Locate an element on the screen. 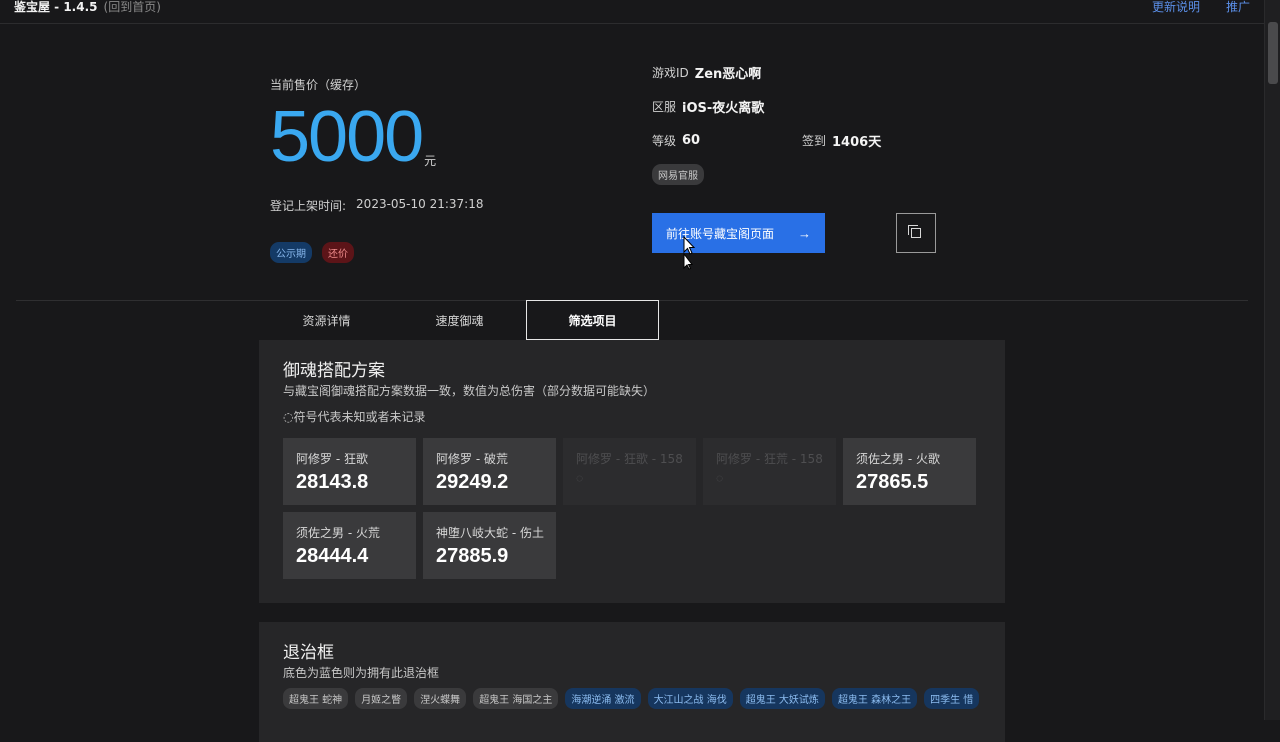 This screenshot has height=742, width=1280. price-value: 5000 is located at coordinates (347, 137).